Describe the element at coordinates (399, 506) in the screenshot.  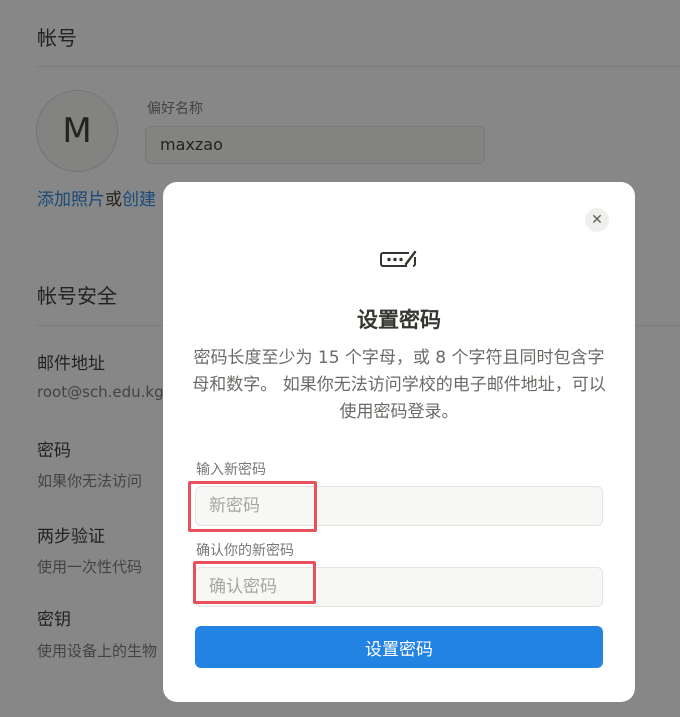
I see `new-password-input` at that location.